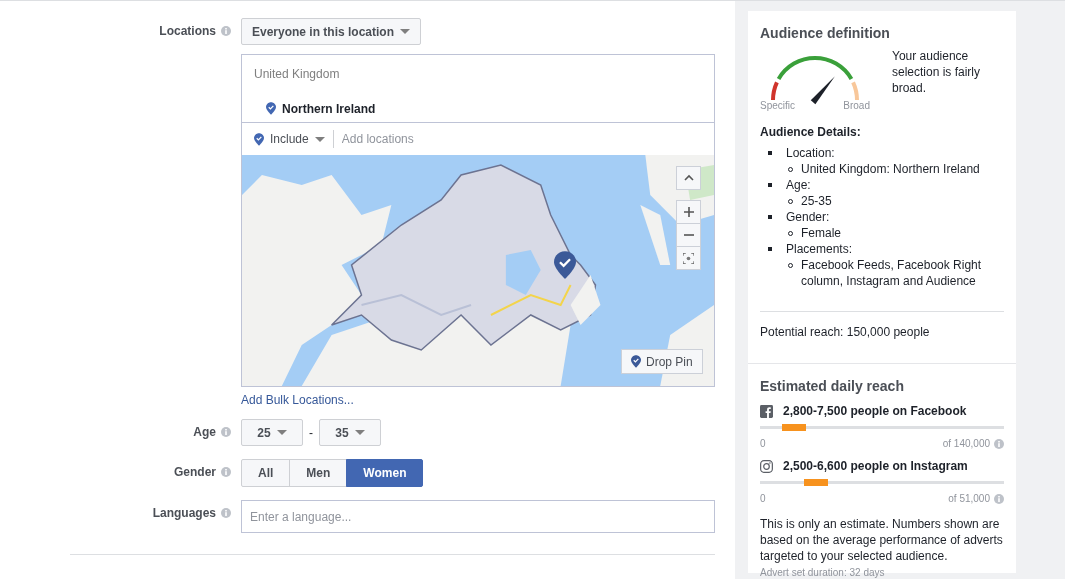 This screenshot has width=1065, height=579. What do you see at coordinates (272, 432) in the screenshot?
I see `age-min-dropdown: 25` at bounding box center [272, 432].